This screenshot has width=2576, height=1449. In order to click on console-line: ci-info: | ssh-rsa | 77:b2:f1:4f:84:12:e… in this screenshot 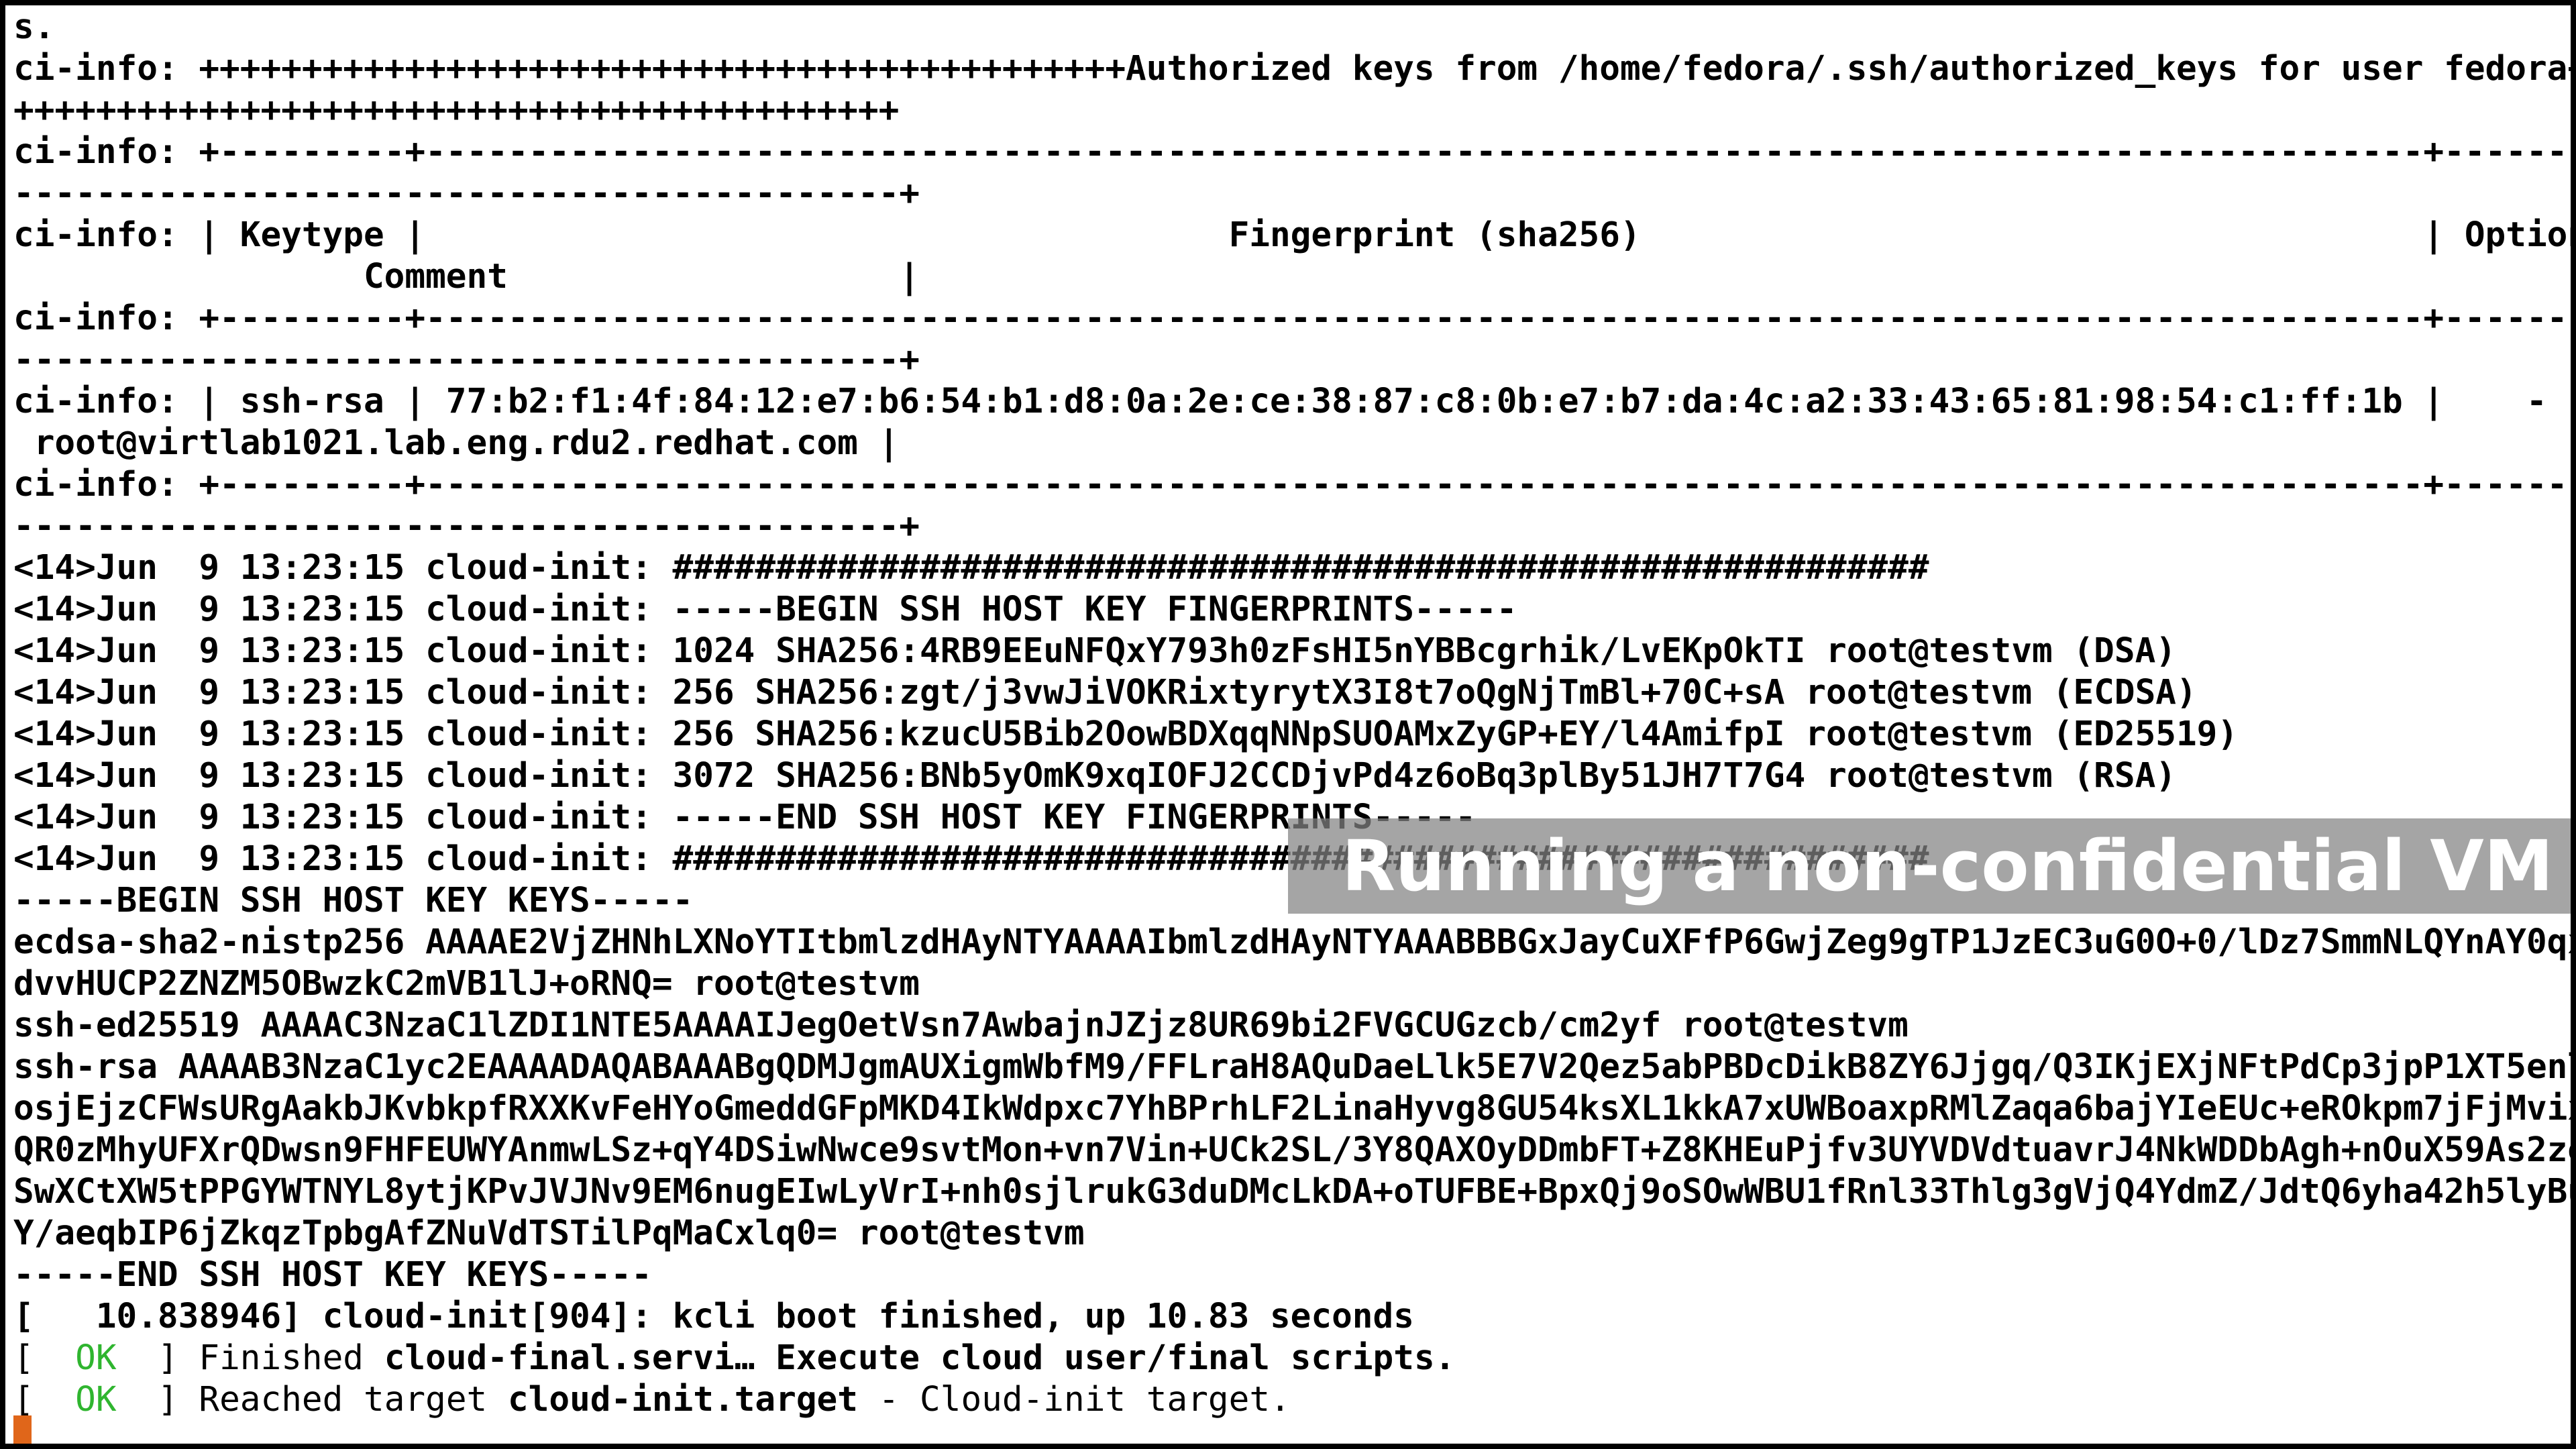, I will do `click(1292, 401)`.